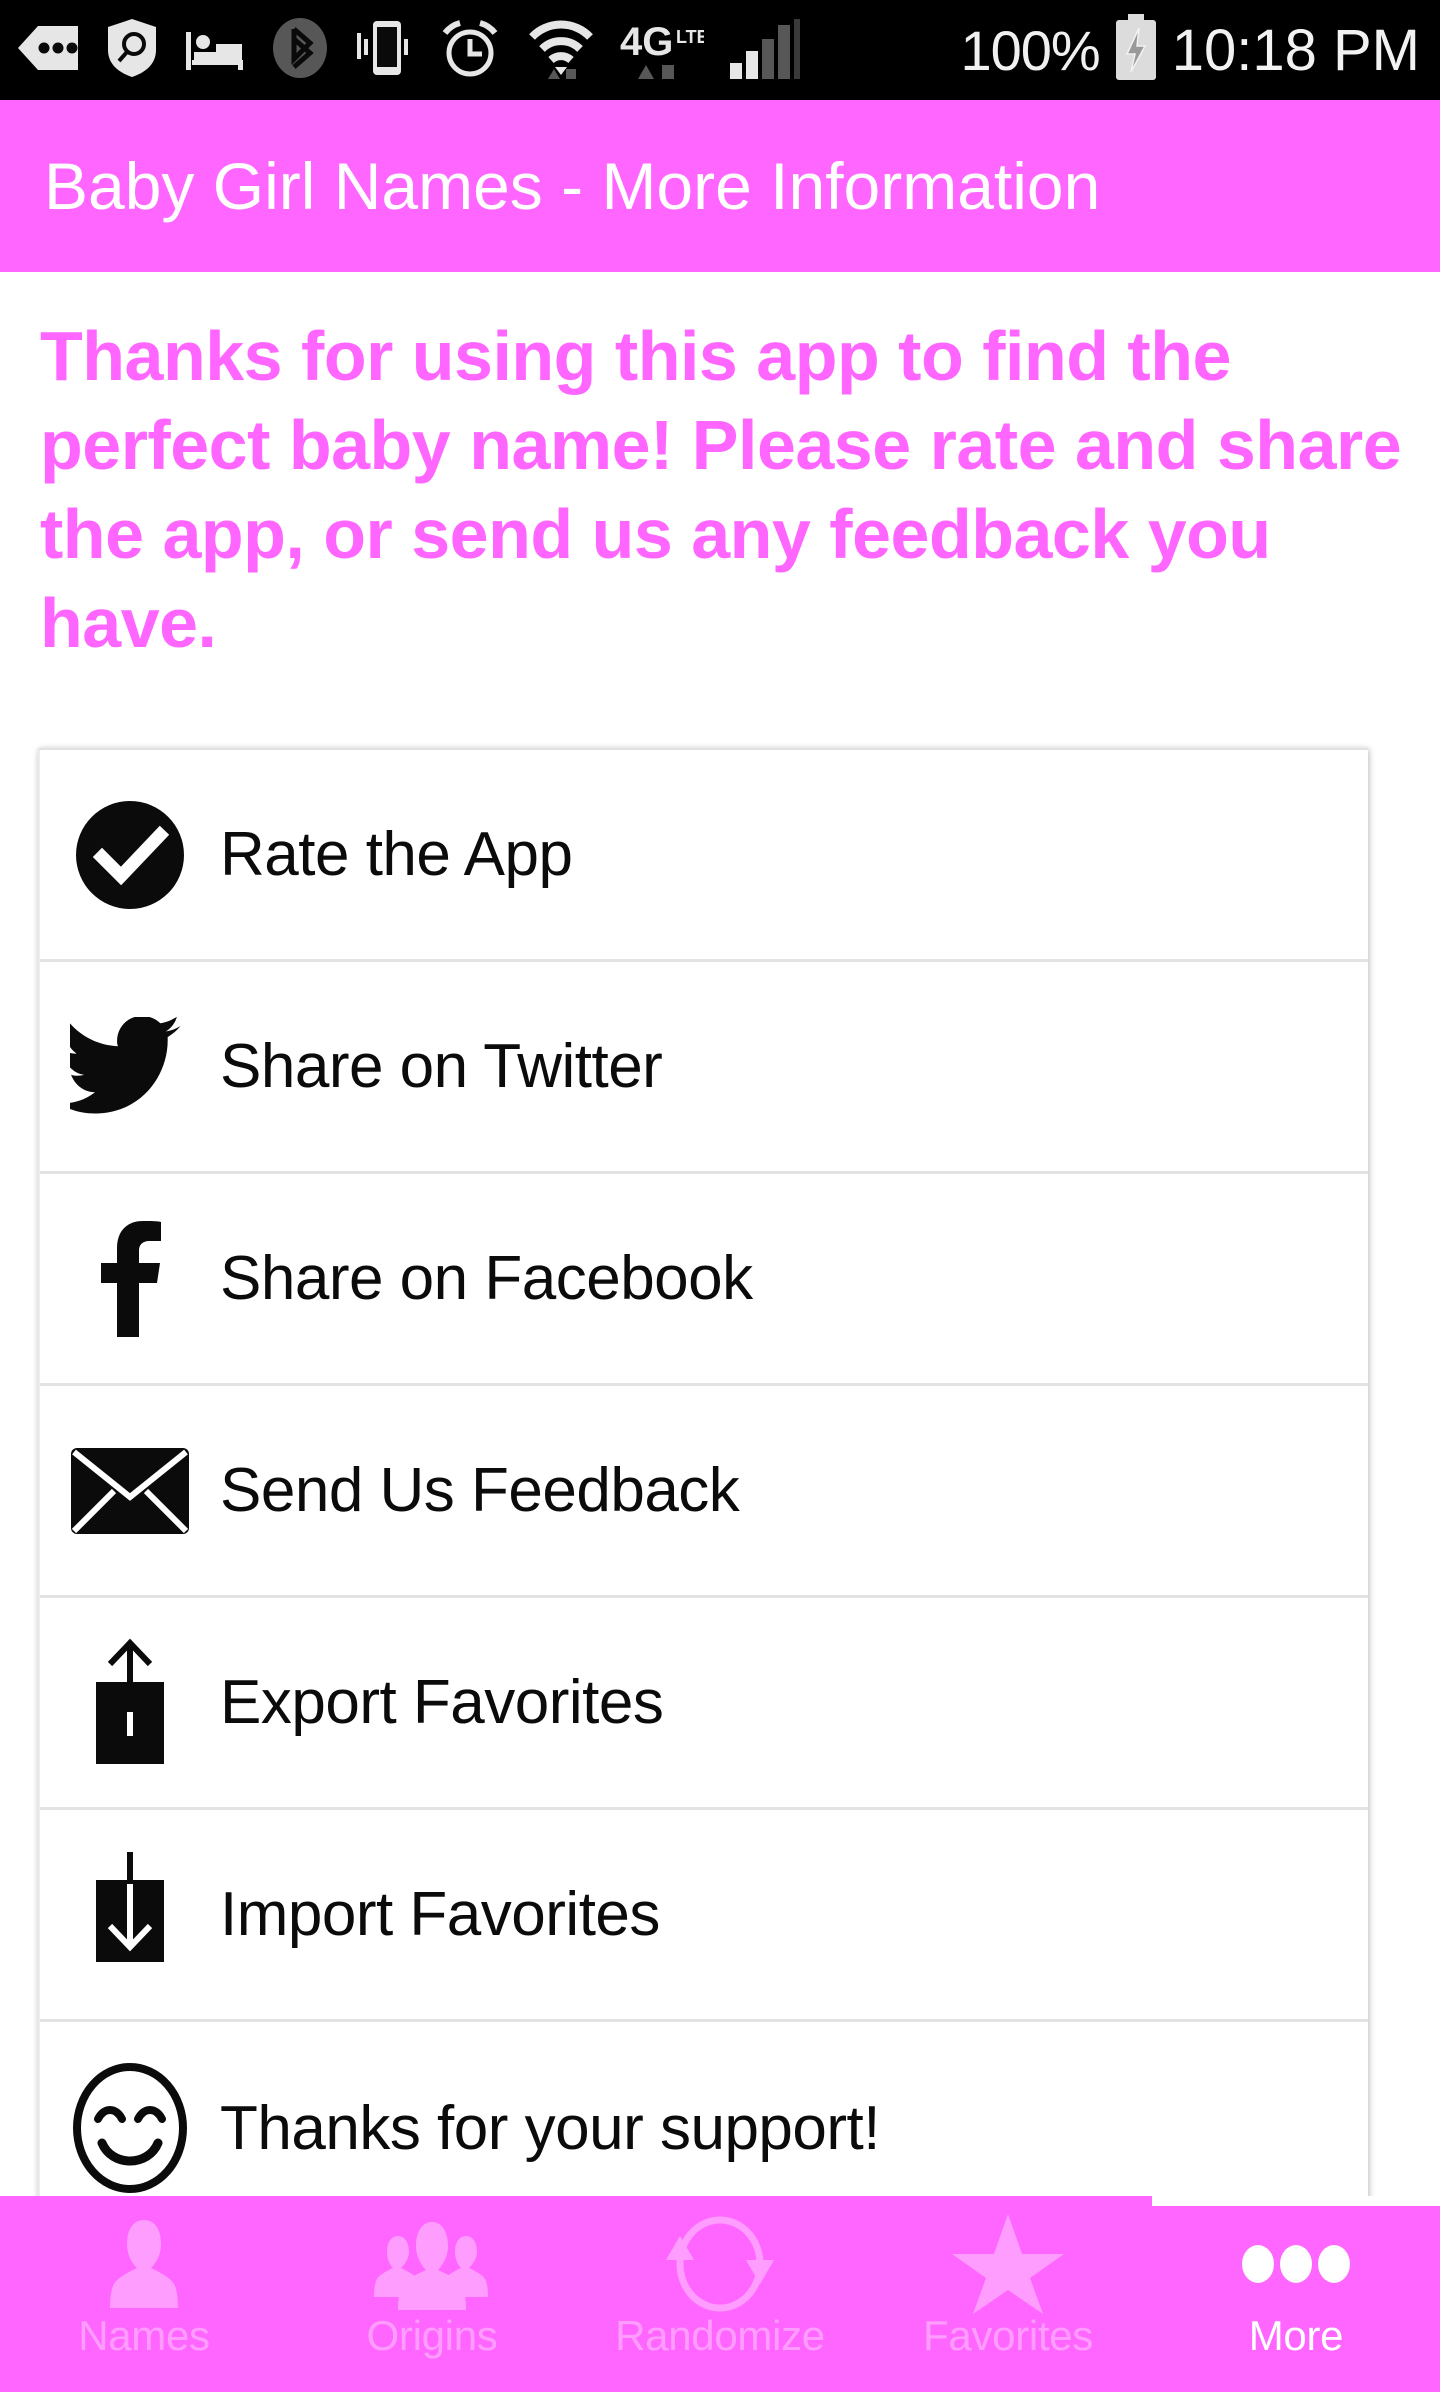 This screenshot has width=1440, height=2392. Describe the element at coordinates (215, 50) in the screenshot. I see `bed-icon` at that location.